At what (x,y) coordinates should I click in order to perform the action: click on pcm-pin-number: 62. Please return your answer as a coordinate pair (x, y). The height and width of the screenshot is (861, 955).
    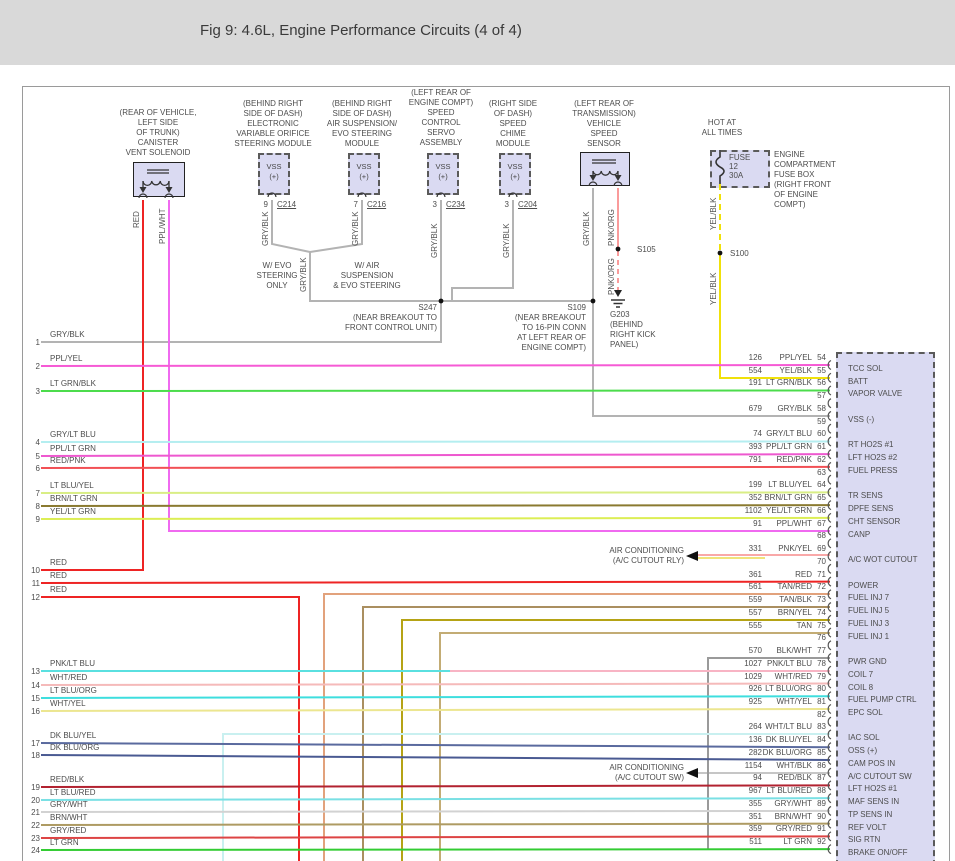
    Looking at the image, I should click on (821, 459).